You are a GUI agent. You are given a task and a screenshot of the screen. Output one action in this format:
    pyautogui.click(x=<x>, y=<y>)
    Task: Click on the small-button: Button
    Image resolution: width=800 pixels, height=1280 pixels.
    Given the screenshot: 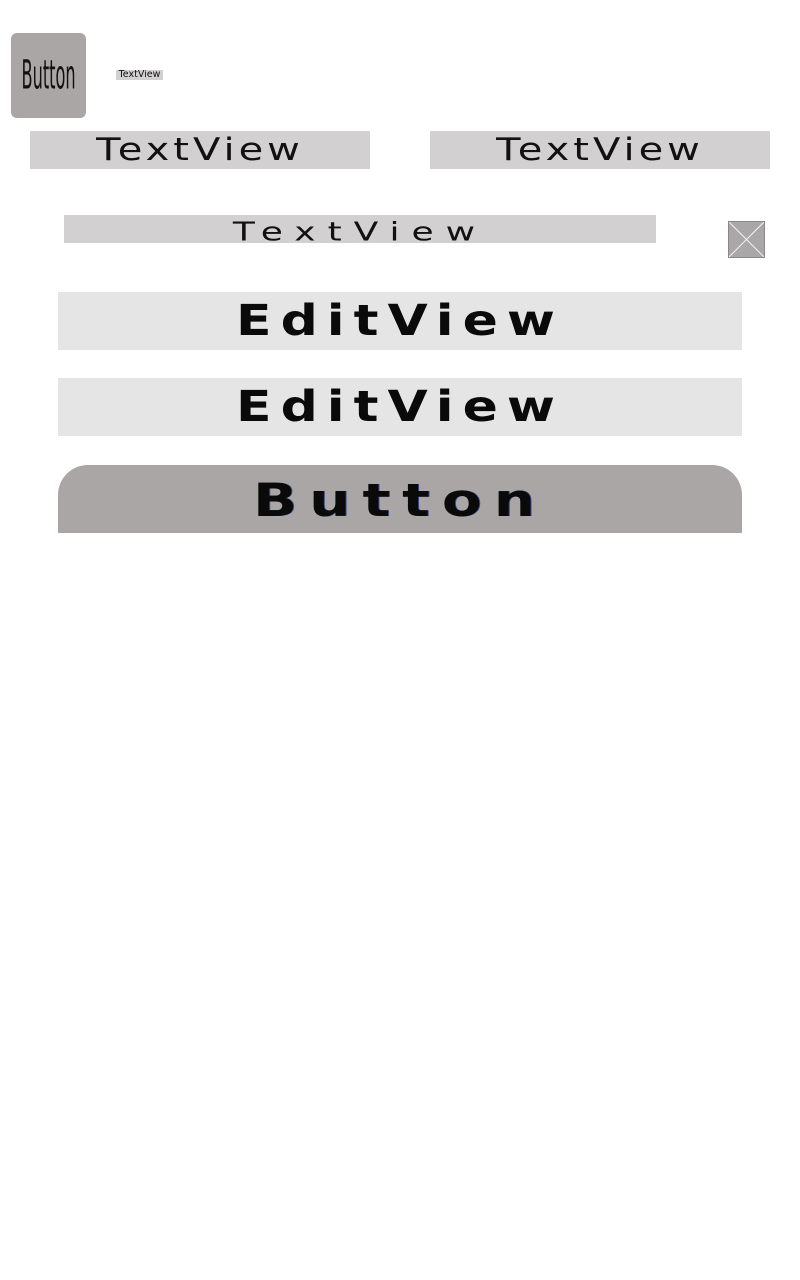 What is the action you would take?
    pyautogui.click(x=48, y=75)
    